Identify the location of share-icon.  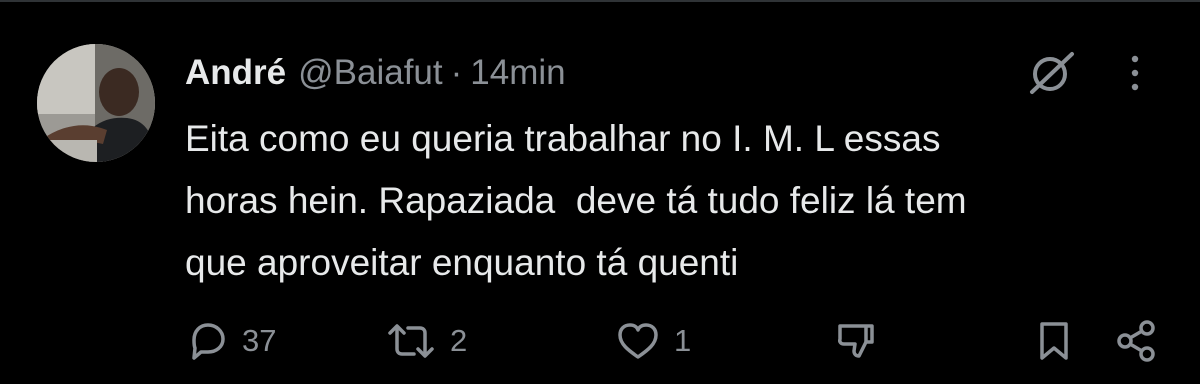
(1136, 341).